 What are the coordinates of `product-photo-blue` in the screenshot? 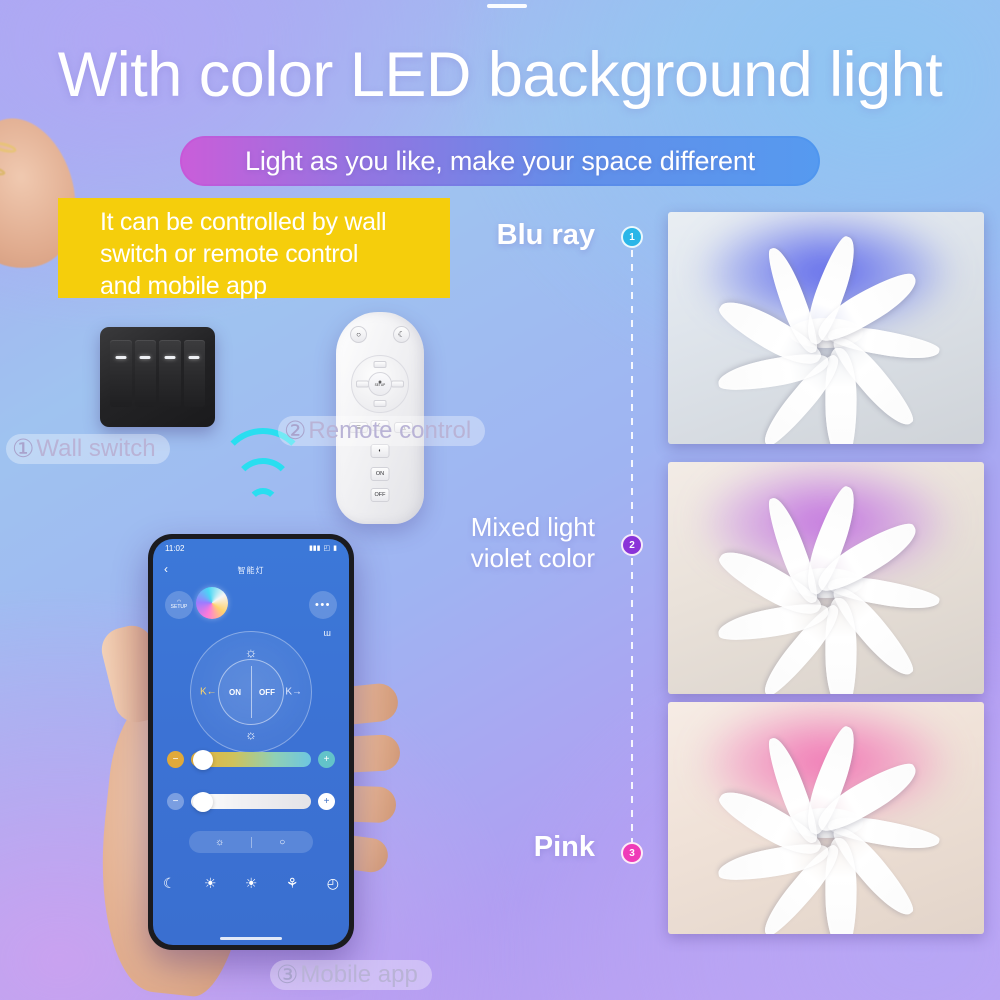 It's located at (826, 328).